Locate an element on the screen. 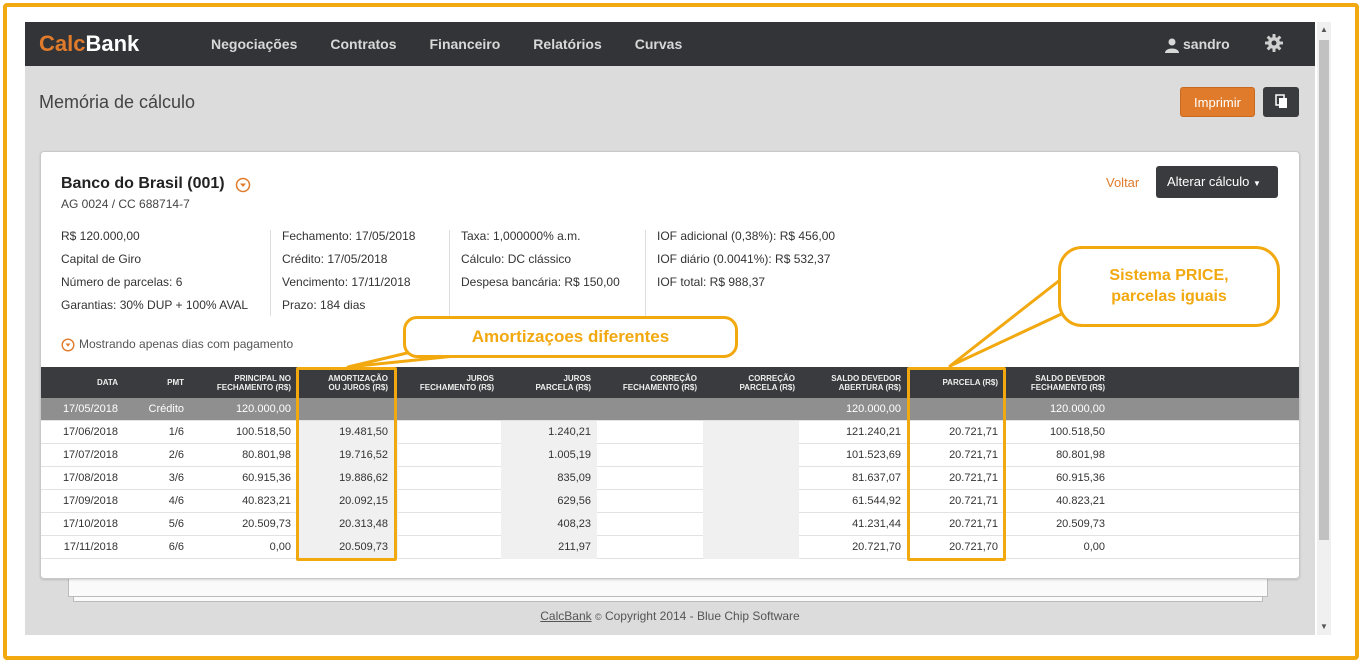 The height and width of the screenshot is (663, 1362). table-cell: 1.005,19 is located at coordinates (549, 455).